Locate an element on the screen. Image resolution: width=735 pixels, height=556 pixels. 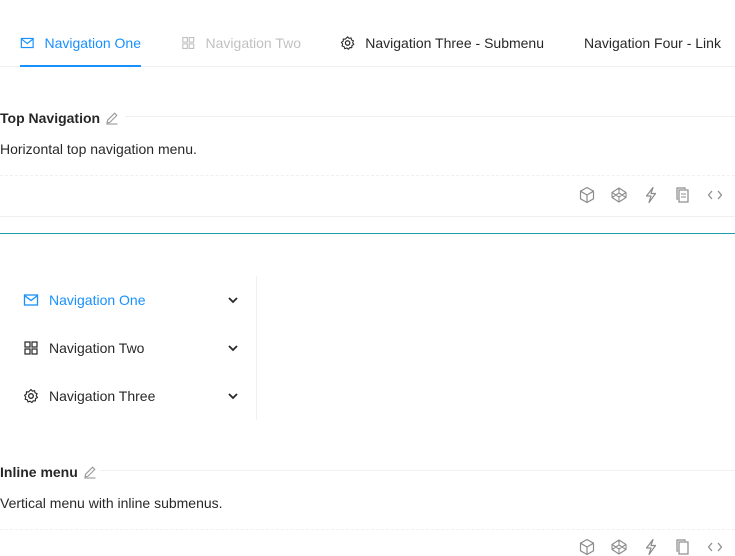
submenu-navigation-two: Navigation Two is located at coordinates (128, 348).